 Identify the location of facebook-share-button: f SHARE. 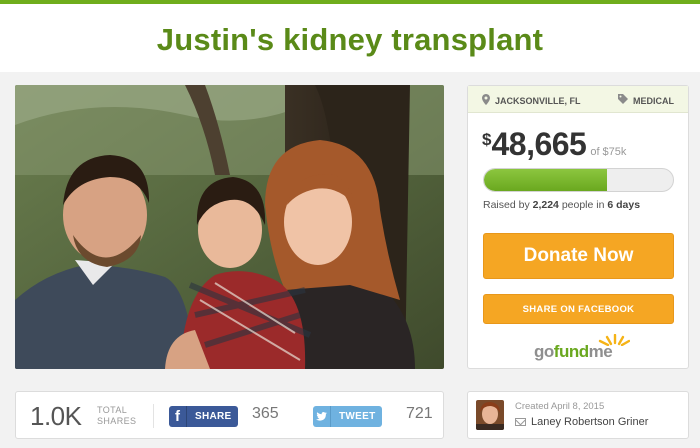
(203, 416).